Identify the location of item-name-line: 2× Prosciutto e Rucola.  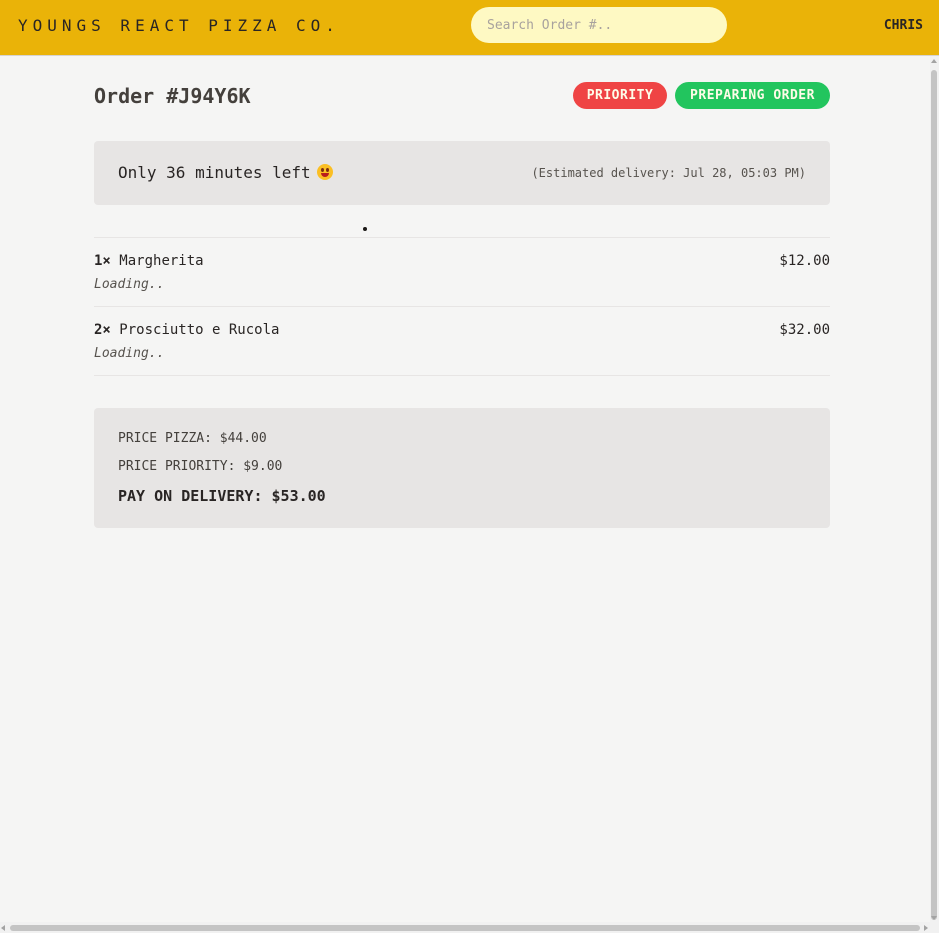
(186, 330).